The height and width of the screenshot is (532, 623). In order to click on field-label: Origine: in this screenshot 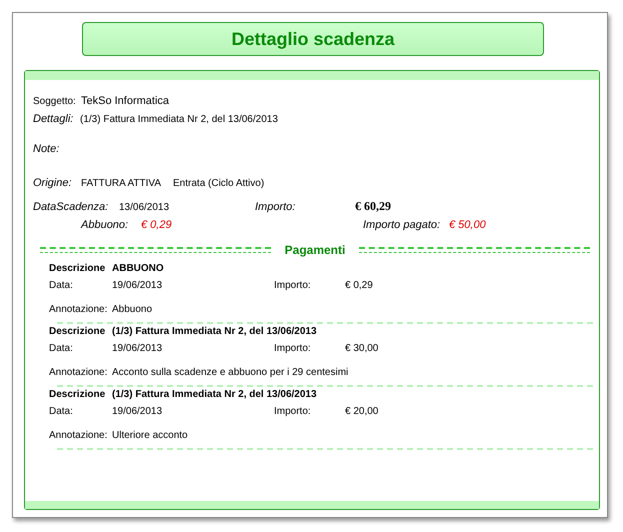, I will do `click(53, 183)`.